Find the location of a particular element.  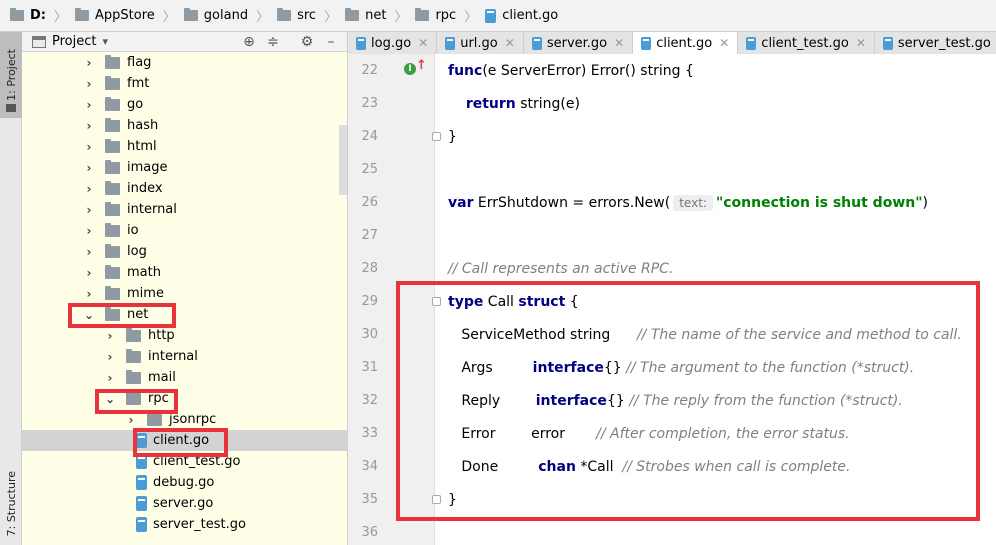

keyword: func is located at coordinates (465, 70).